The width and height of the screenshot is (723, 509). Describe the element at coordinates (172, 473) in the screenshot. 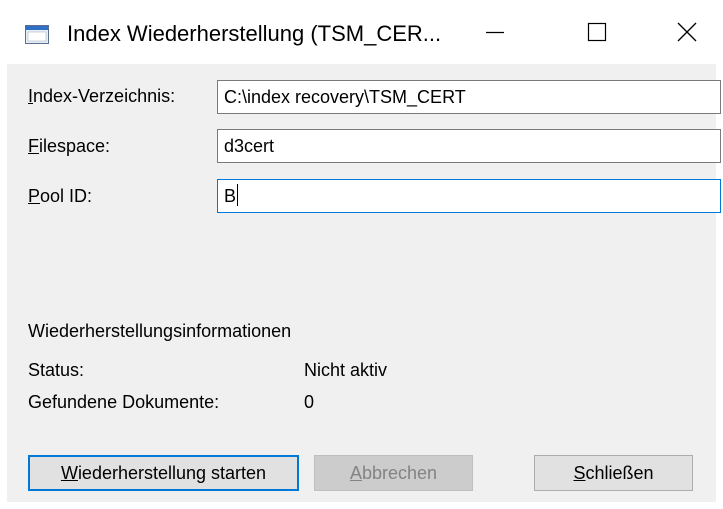

I see `button-label: iederherstellung starten` at that location.